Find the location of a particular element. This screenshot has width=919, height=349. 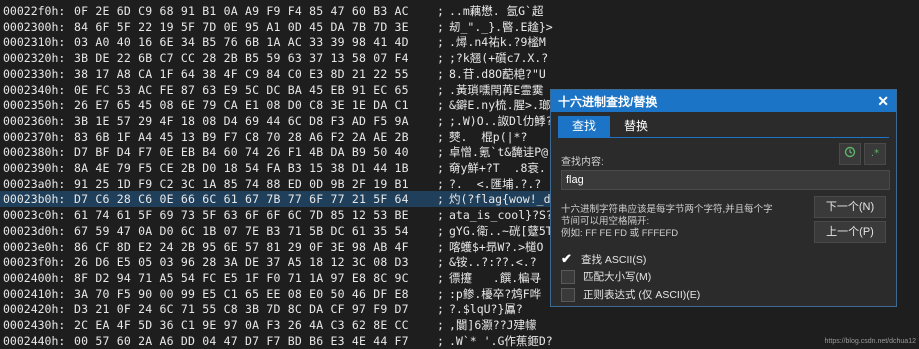

close-icon: ✕ is located at coordinates (883, 101).